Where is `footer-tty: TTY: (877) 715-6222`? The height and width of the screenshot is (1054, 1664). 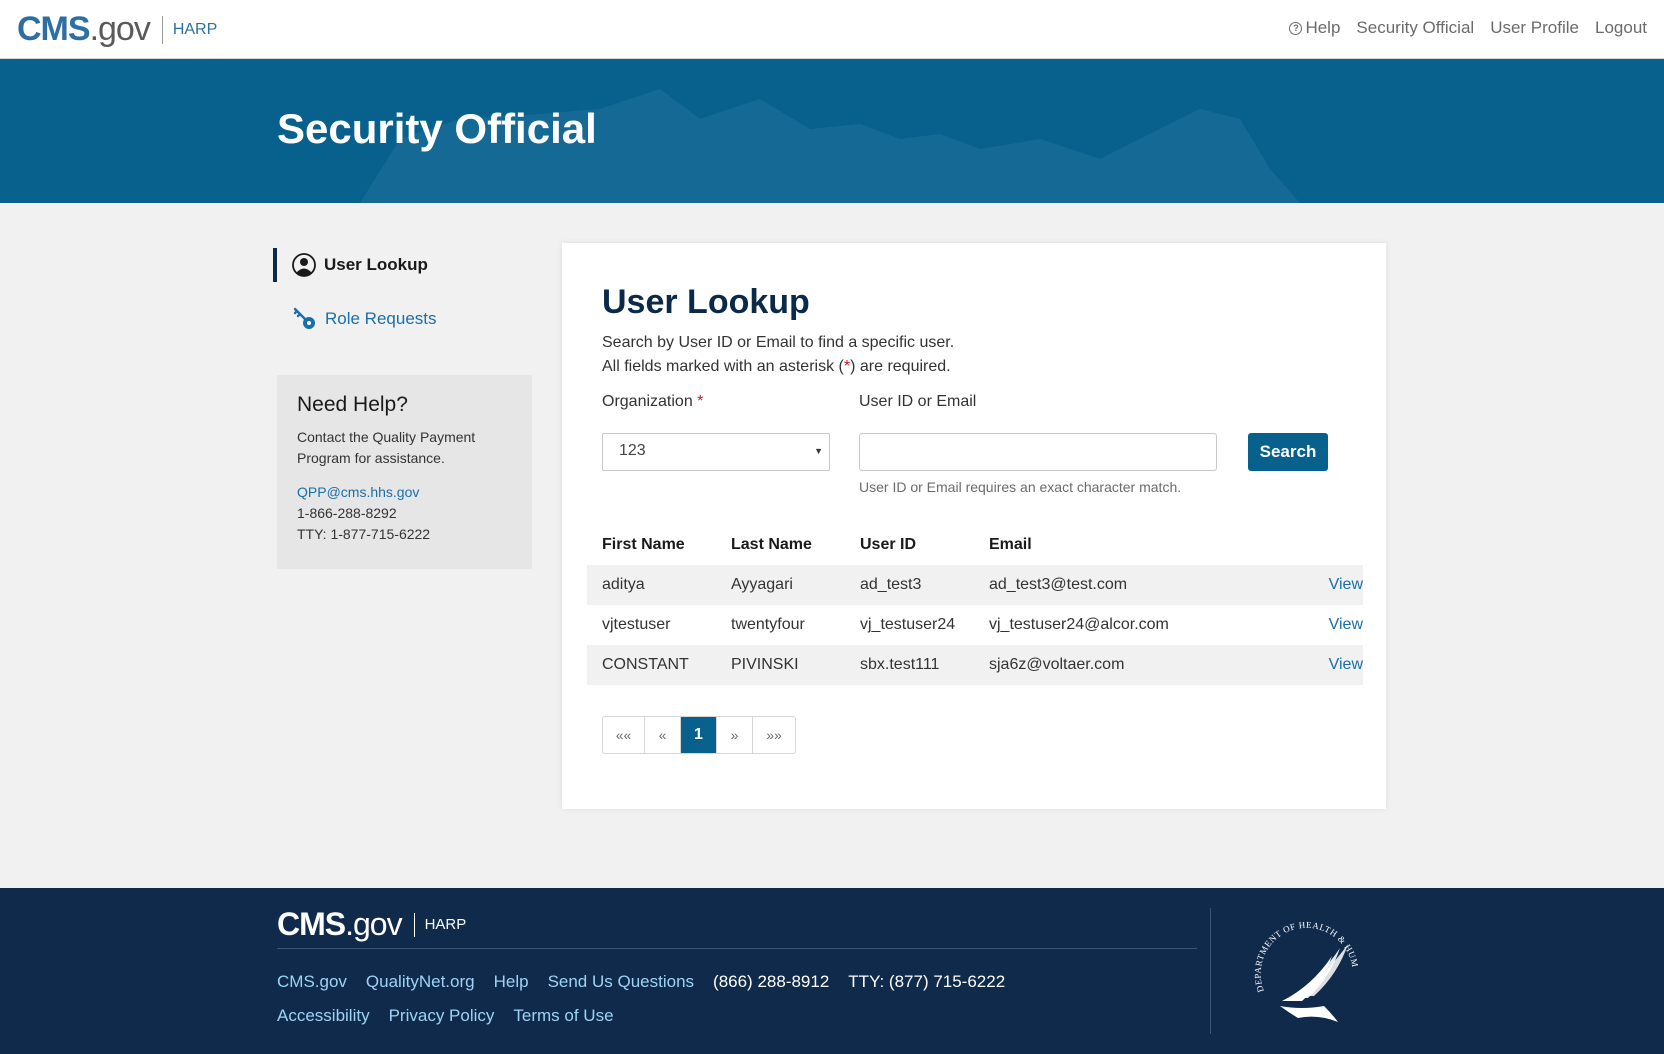 footer-tty: TTY: (877) 715-6222 is located at coordinates (927, 981).